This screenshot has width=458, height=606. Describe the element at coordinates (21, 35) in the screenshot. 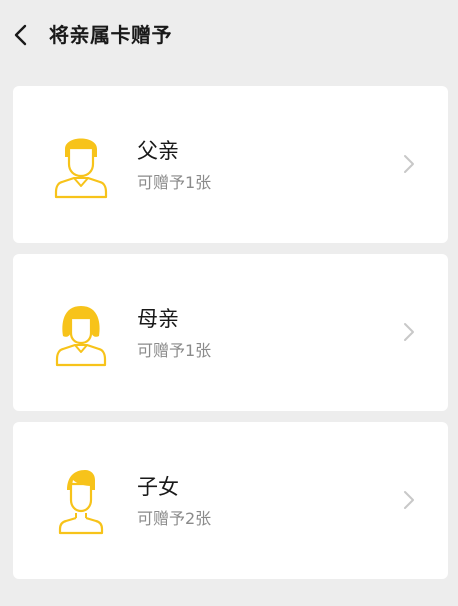

I see `back-chevron-icon` at that location.